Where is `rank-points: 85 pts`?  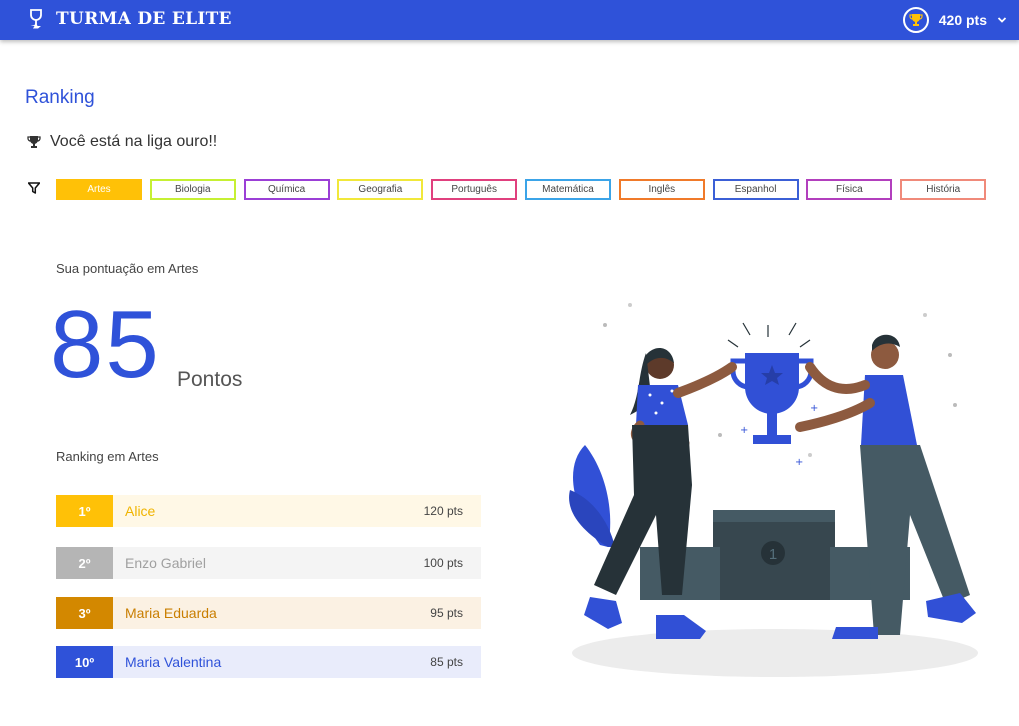 rank-points: 85 pts is located at coordinates (446, 662).